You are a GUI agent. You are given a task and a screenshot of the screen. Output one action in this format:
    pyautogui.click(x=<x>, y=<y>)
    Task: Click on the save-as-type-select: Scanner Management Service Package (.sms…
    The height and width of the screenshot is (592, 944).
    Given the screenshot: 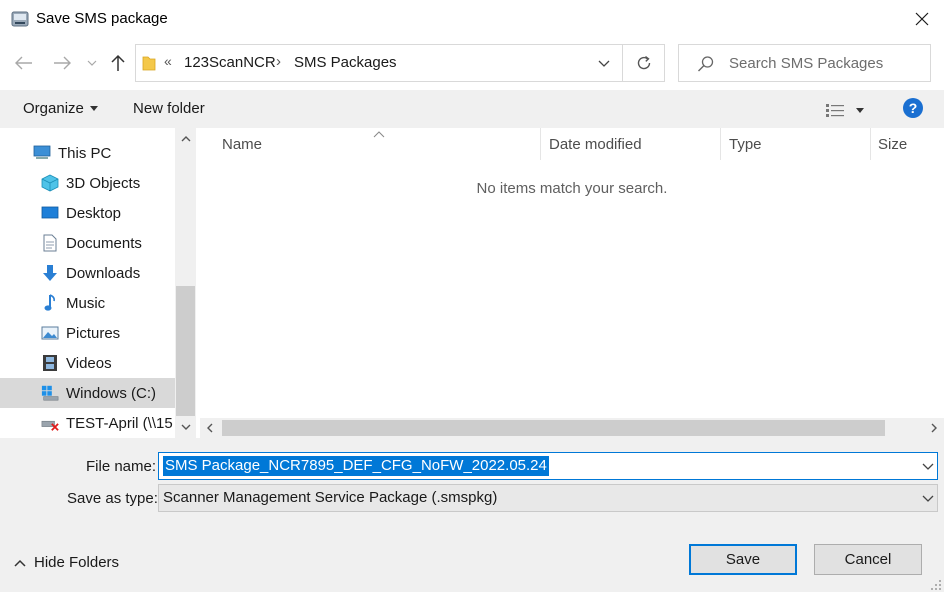 What is the action you would take?
    pyautogui.click(x=548, y=498)
    